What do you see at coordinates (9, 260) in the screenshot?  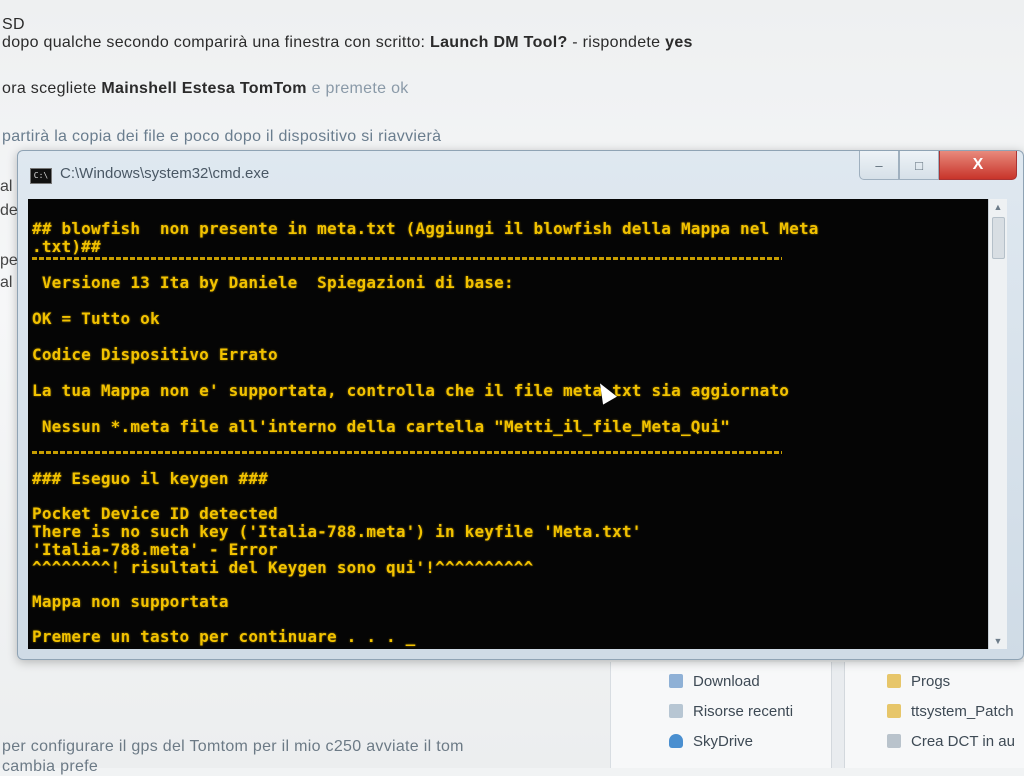 I see `page-stub: pe` at bounding box center [9, 260].